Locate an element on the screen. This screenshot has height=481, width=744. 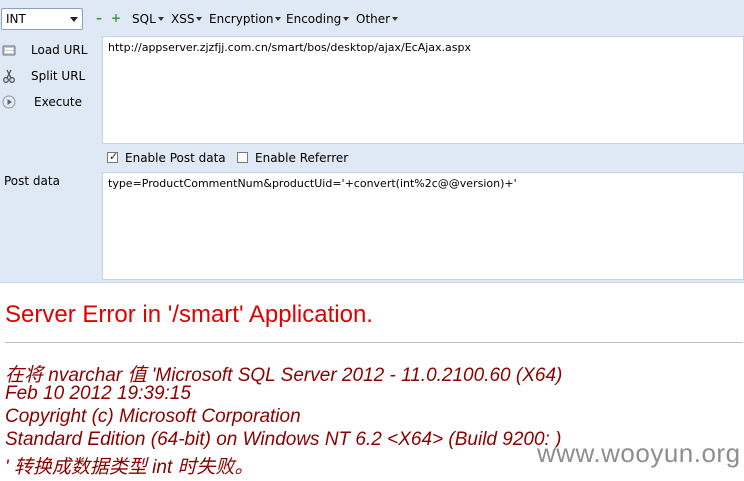
enable-post-label: Enable Post data is located at coordinates (175, 158).